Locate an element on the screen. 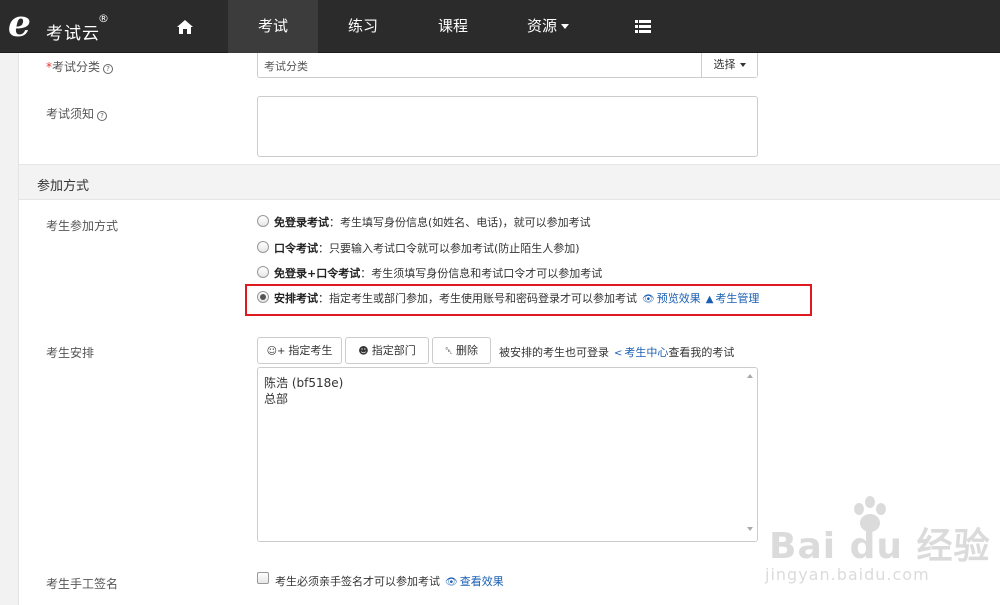 The image size is (1000, 605). logo-text: 考试云 is located at coordinates (73, 34).